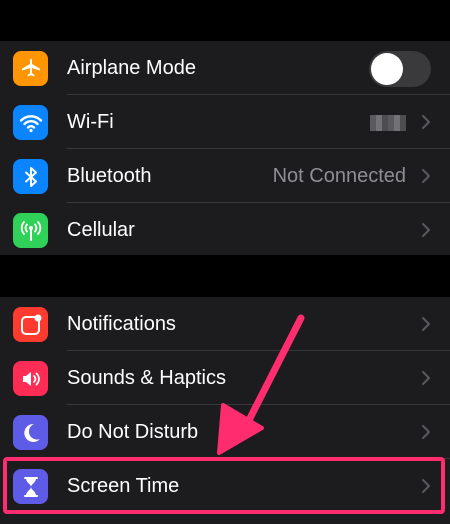 The width and height of the screenshot is (450, 524). Describe the element at coordinates (30, 324) in the screenshot. I see `notifications-icon` at that location.